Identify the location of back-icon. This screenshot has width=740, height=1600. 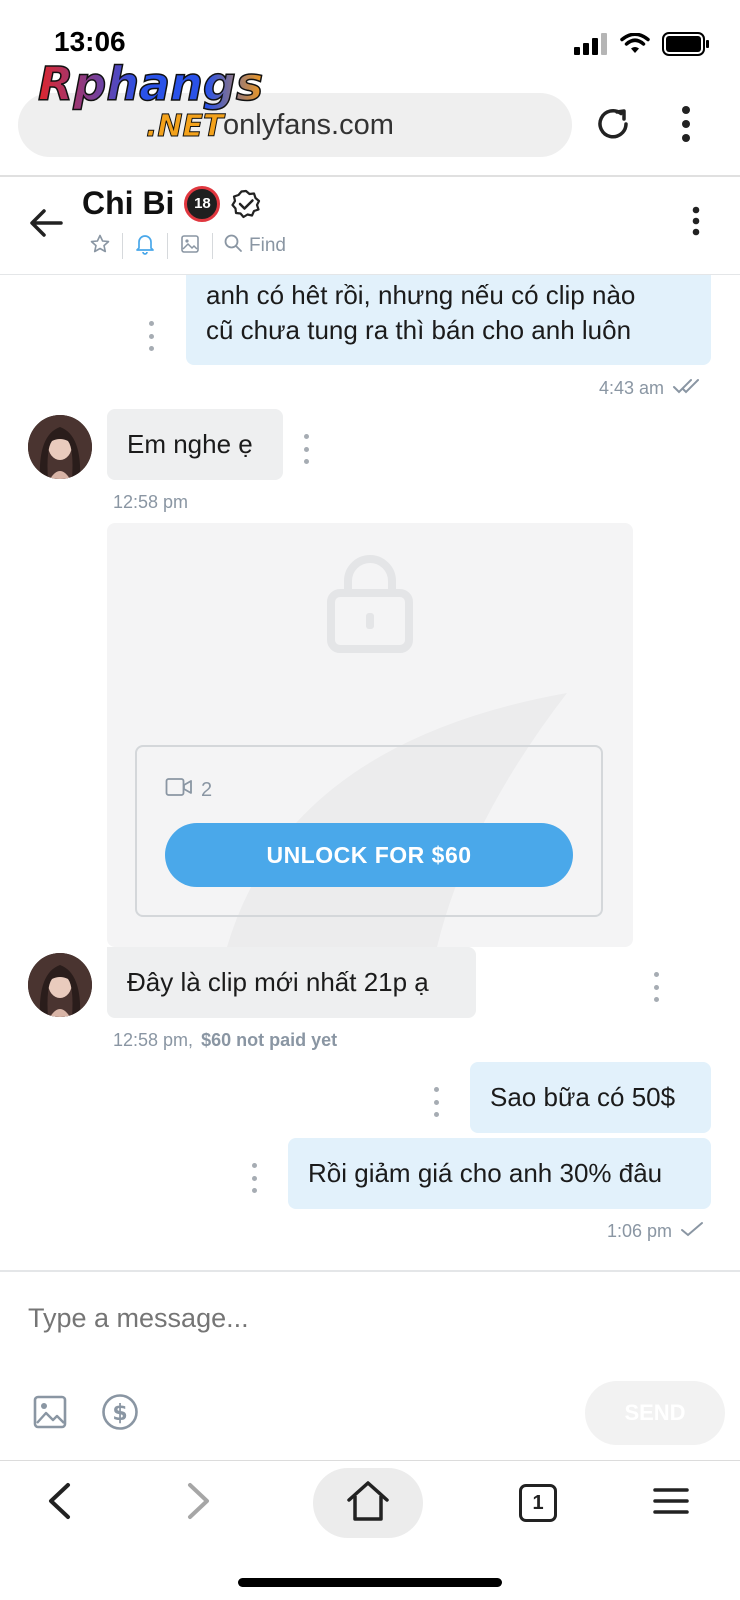
(59, 1503).